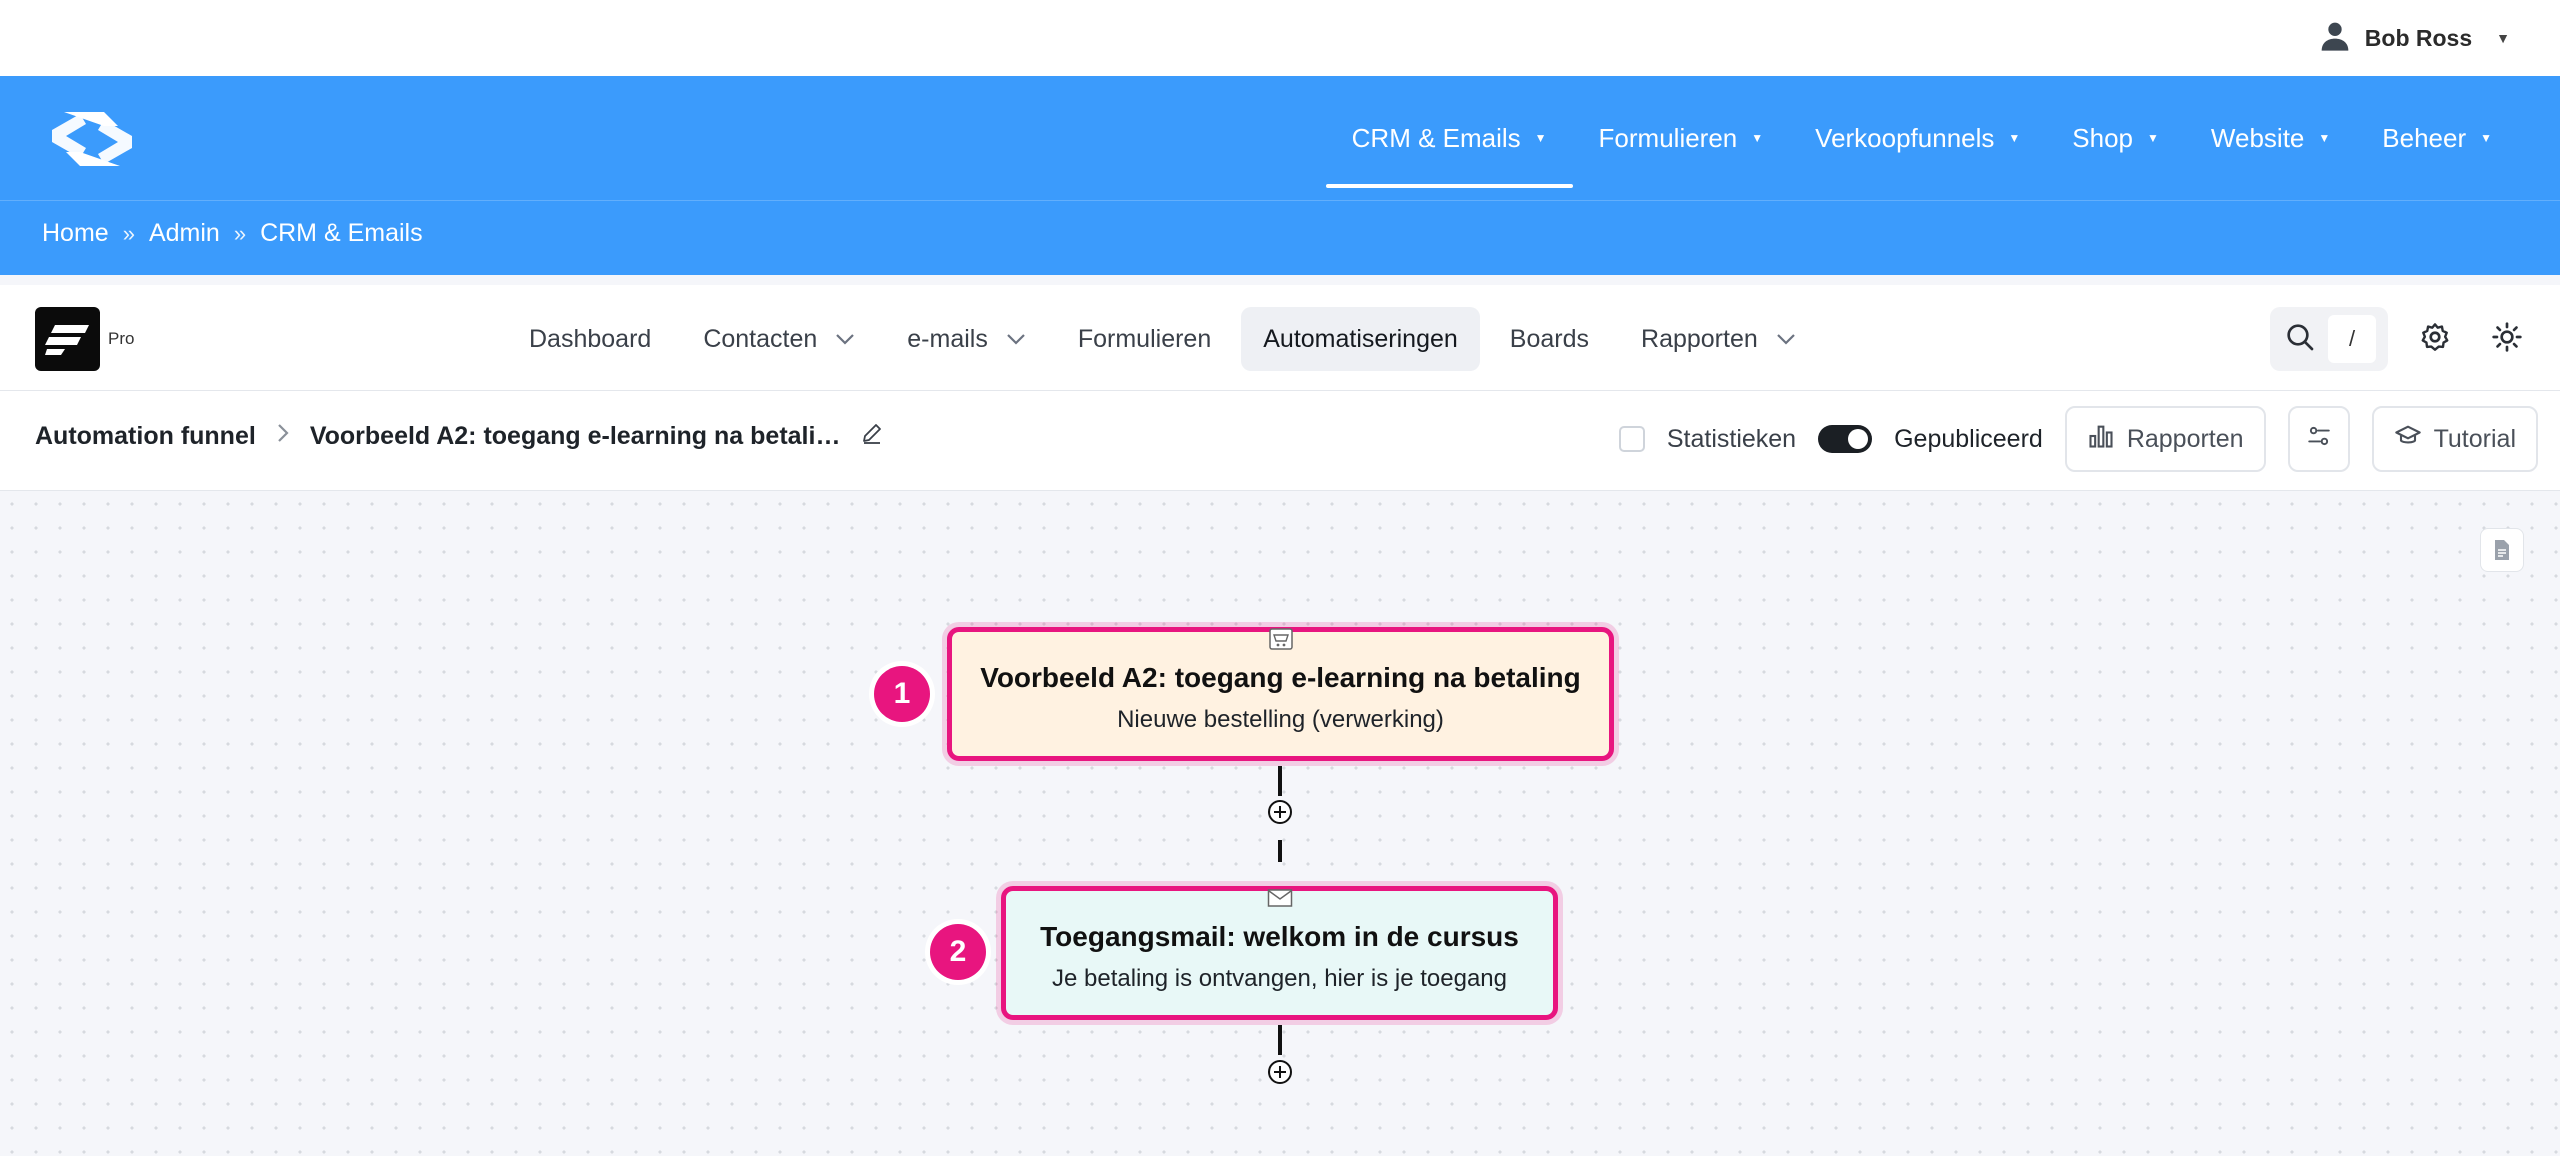 The height and width of the screenshot is (1156, 2560). I want to click on tab-boards: Boards, so click(1549, 339).